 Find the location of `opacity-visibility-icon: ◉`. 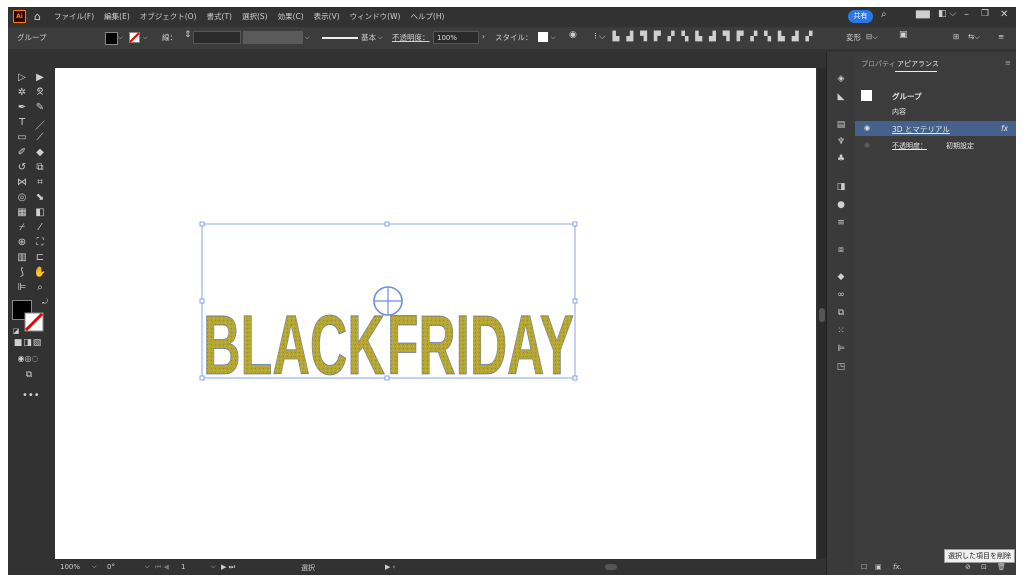

opacity-visibility-icon: ◉ is located at coordinates (867, 145).